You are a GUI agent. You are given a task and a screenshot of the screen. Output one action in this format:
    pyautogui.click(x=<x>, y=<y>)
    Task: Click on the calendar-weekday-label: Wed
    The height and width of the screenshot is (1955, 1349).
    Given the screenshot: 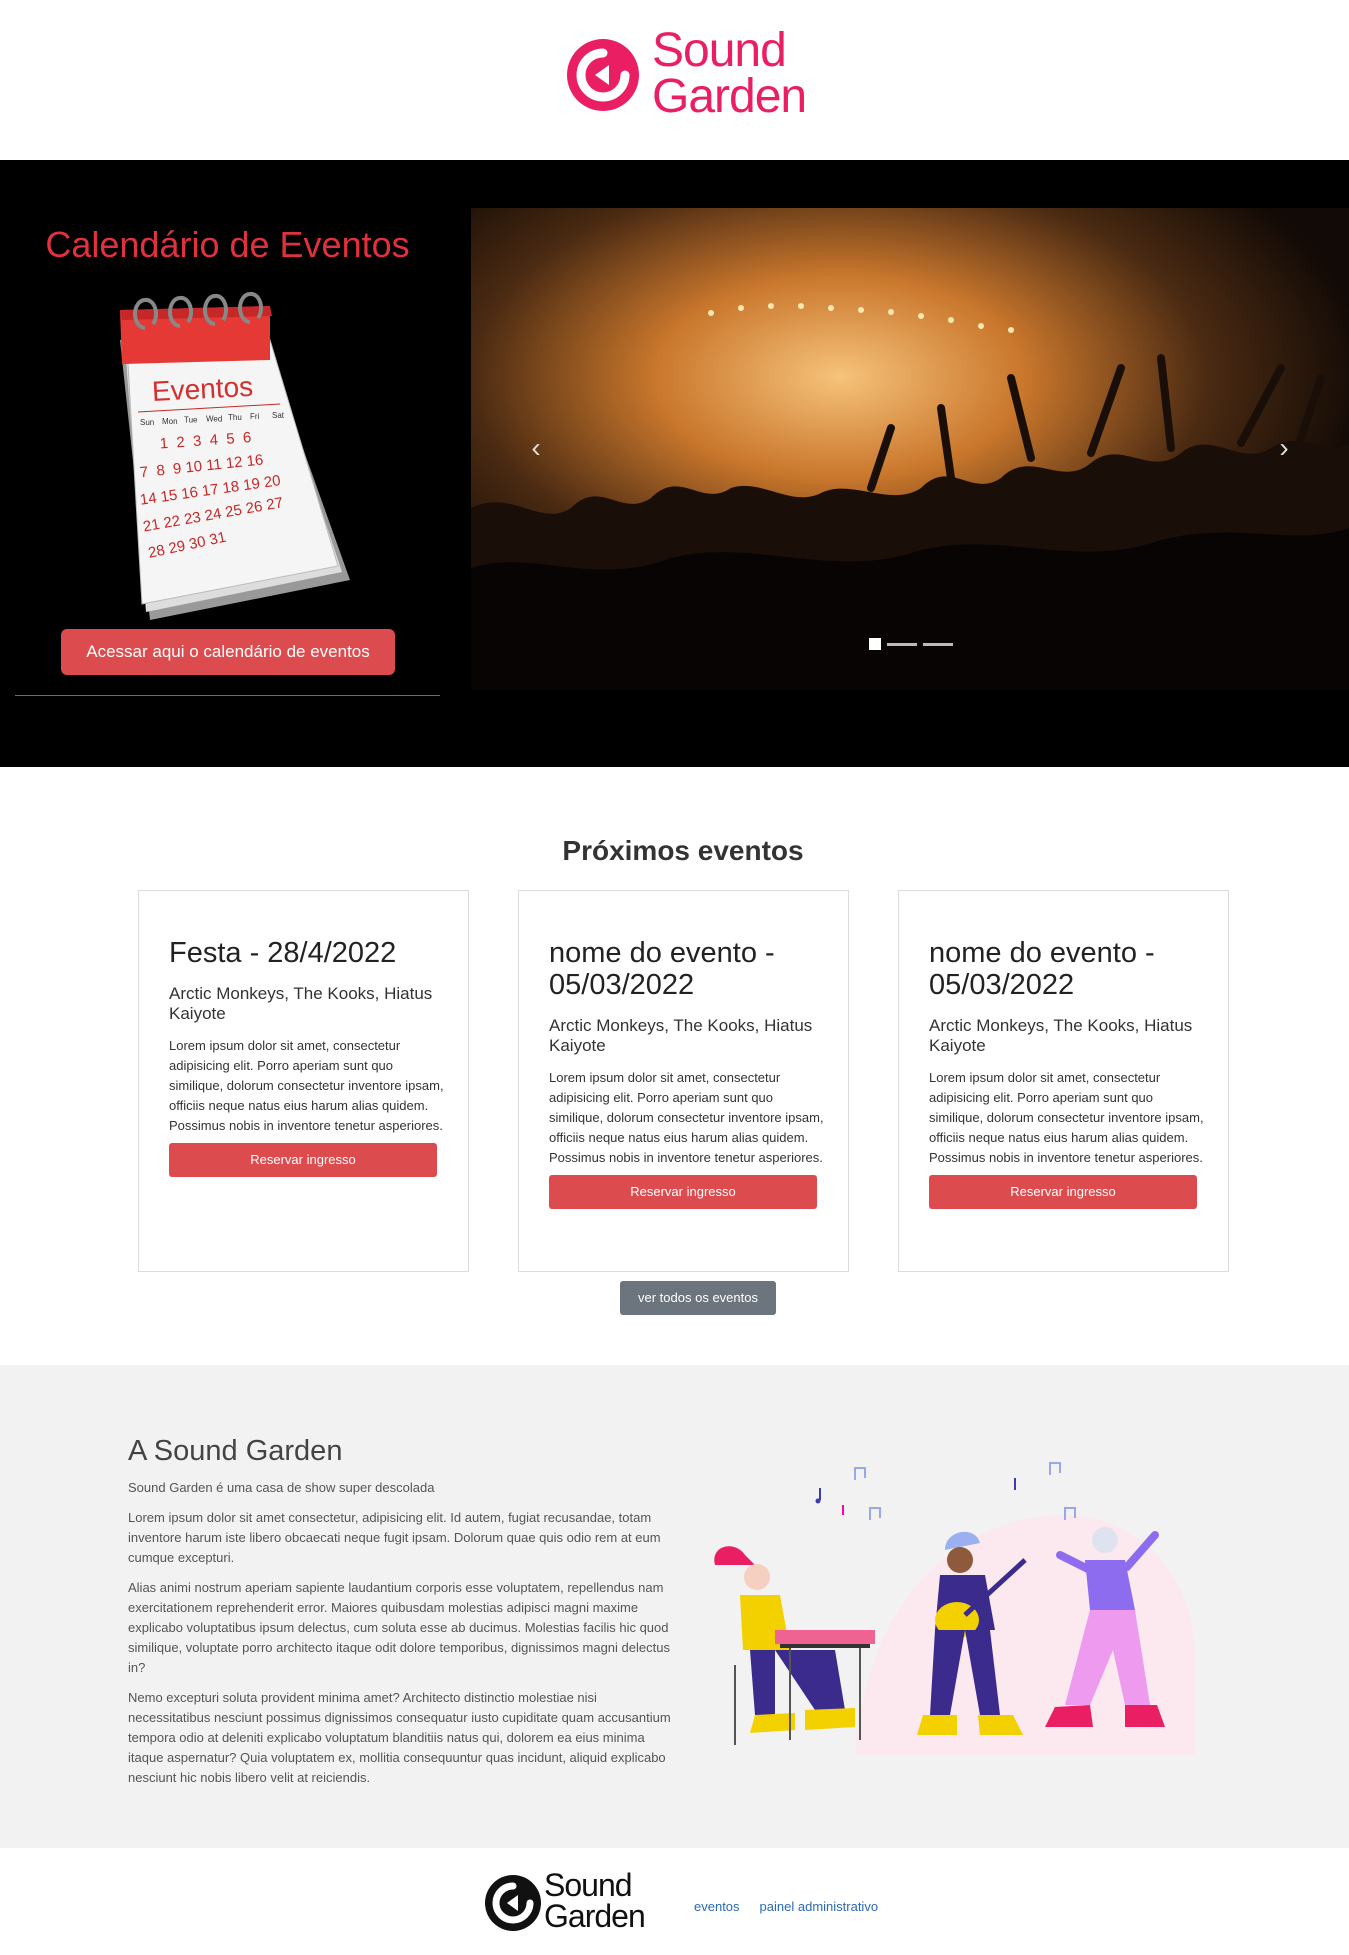 What is the action you would take?
    pyautogui.click(x=214, y=418)
    